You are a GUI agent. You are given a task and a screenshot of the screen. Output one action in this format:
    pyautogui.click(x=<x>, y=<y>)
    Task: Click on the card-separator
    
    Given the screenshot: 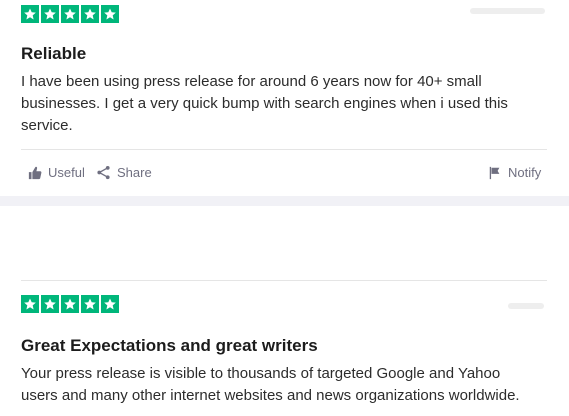 What is the action you would take?
    pyautogui.click(x=284, y=201)
    